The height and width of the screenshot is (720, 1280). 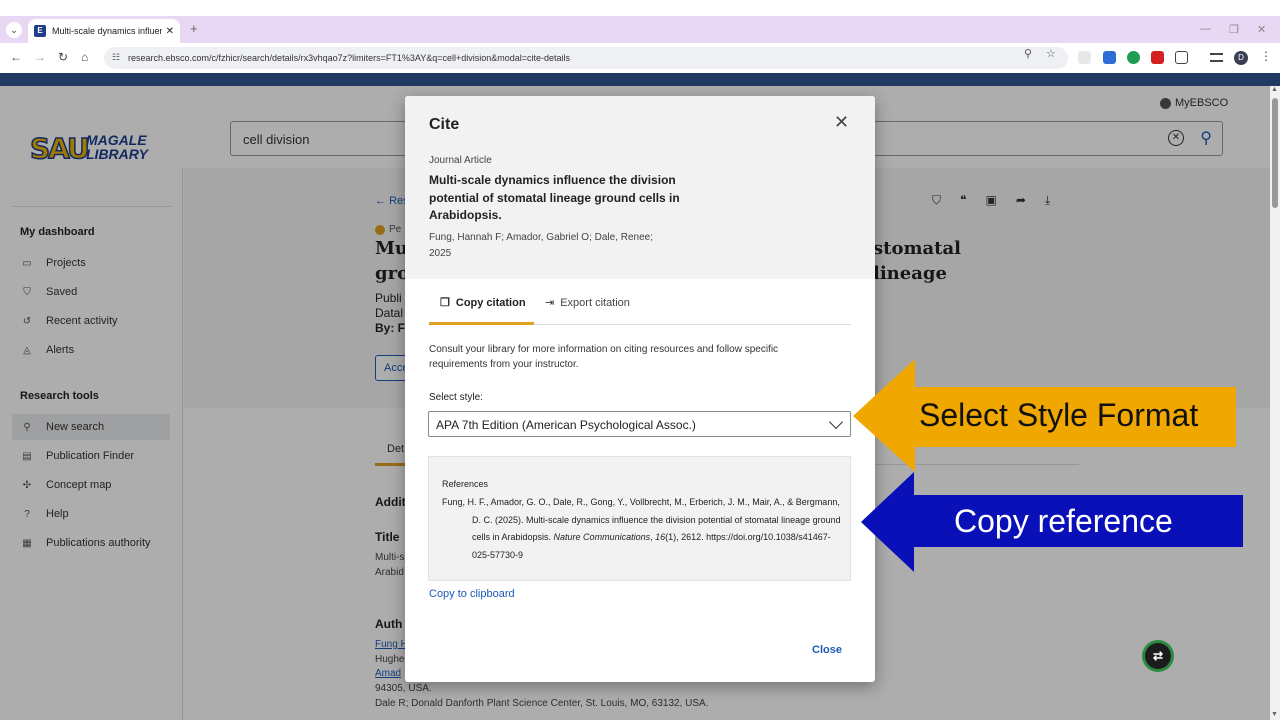 What do you see at coordinates (1109, 57) in the screenshot?
I see `extension-blue-icon` at bounding box center [1109, 57].